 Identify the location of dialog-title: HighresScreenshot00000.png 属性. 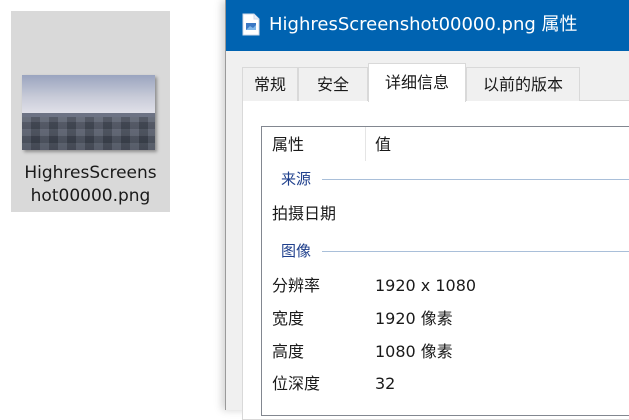
(423, 24).